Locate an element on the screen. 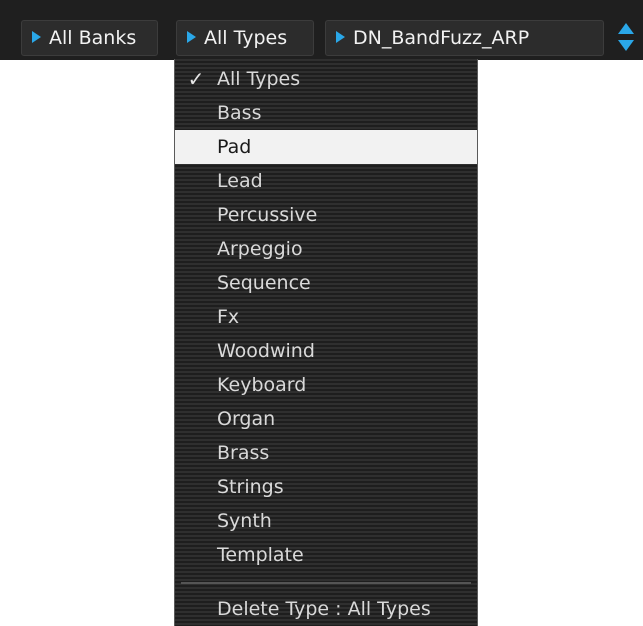 Image resolution: width=643 pixels, height=626 pixels. type-selector-button: All Types is located at coordinates (245, 38).